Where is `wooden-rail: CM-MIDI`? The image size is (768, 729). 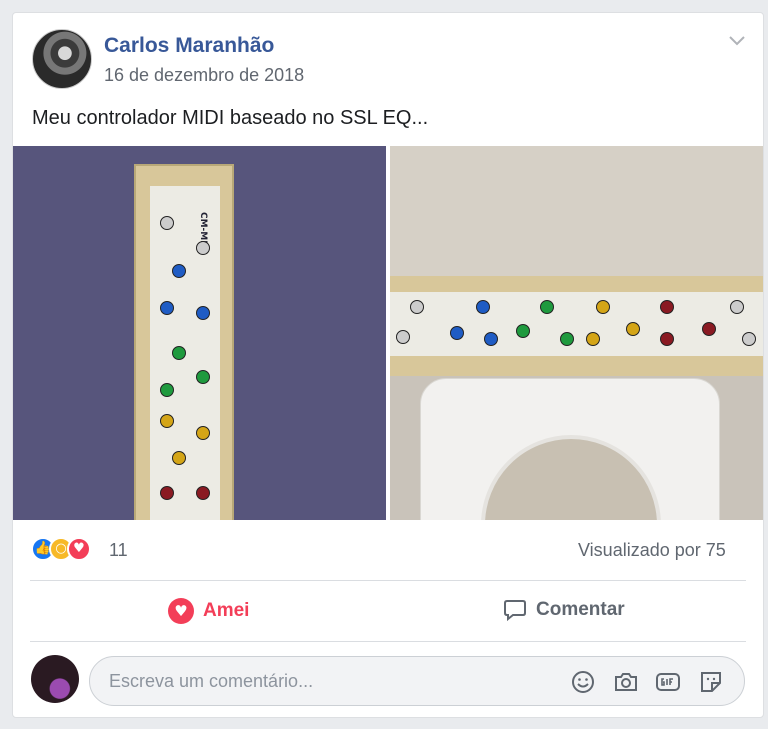 wooden-rail: CM-MIDI is located at coordinates (184, 342).